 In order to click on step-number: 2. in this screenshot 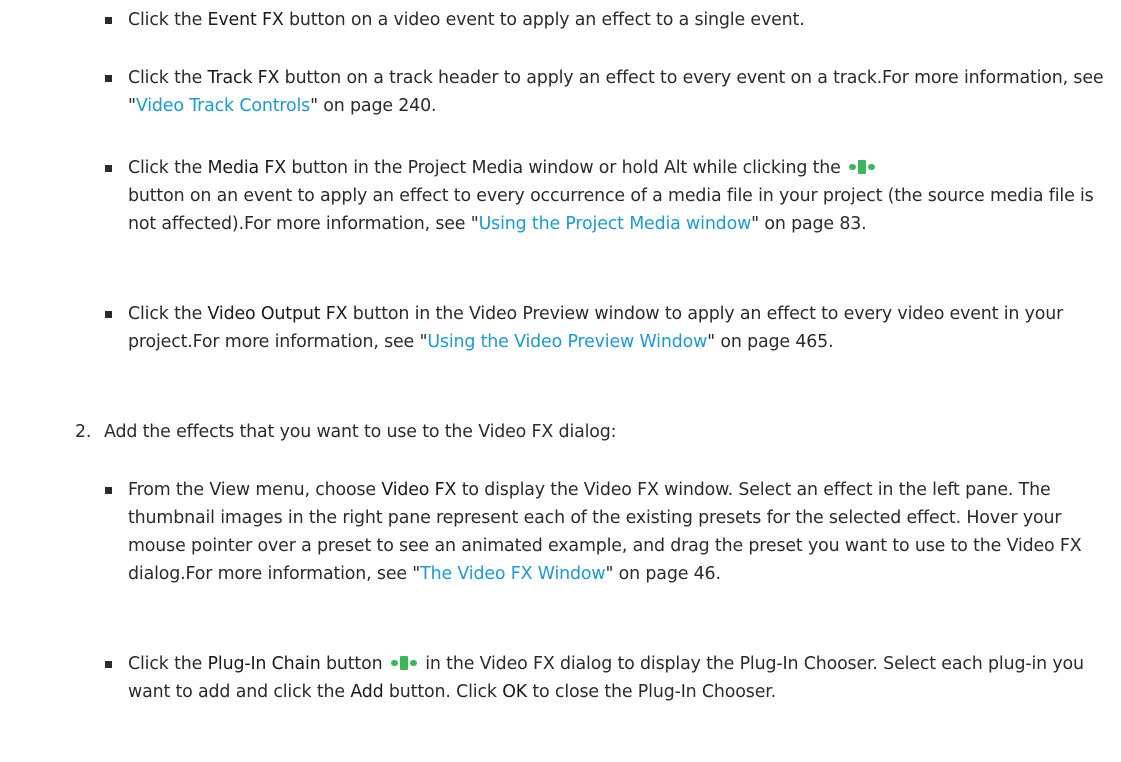, I will do `click(83, 432)`.